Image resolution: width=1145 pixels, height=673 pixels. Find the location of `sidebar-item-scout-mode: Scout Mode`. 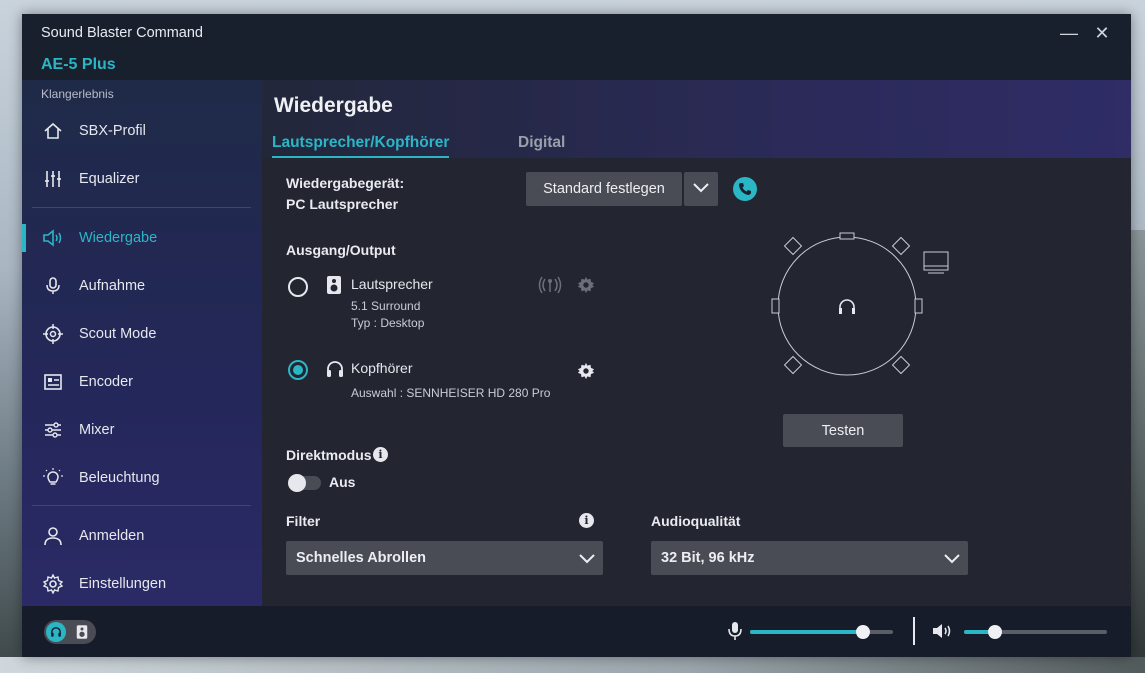

sidebar-item-scout-mode: Scout Mode is located at coordinates (142, 334).